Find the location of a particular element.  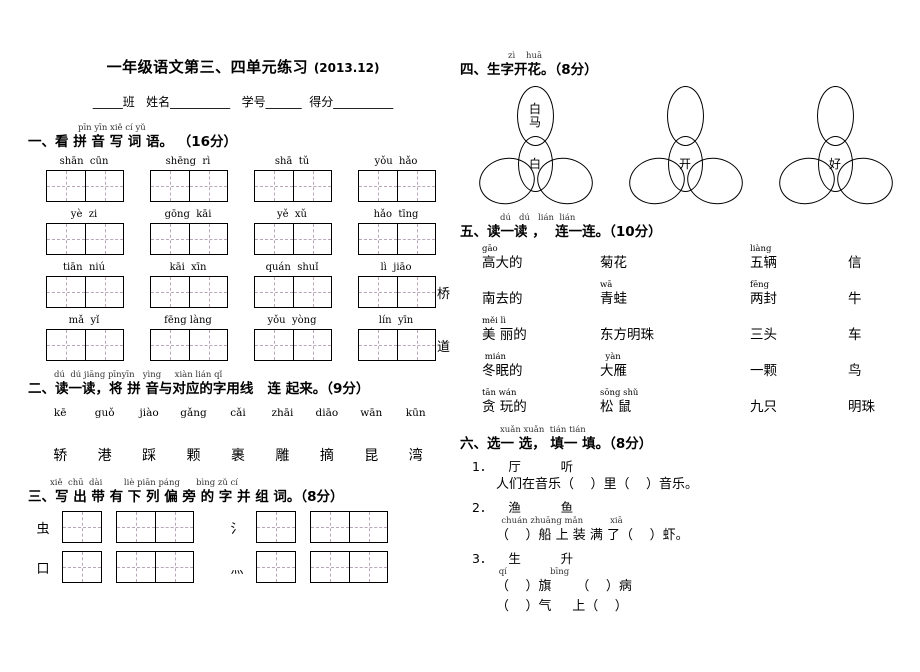

character-choice: 轿 is located at coordinates (60, 455).